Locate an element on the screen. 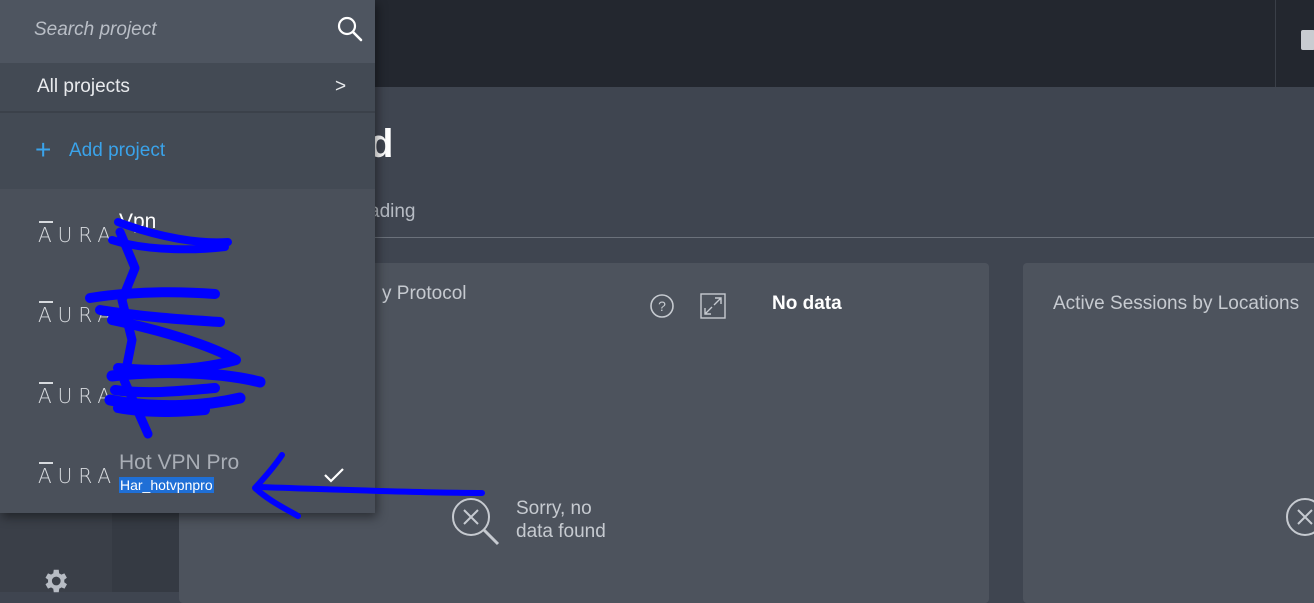  expand-icon is located at coordinates (713, 306).